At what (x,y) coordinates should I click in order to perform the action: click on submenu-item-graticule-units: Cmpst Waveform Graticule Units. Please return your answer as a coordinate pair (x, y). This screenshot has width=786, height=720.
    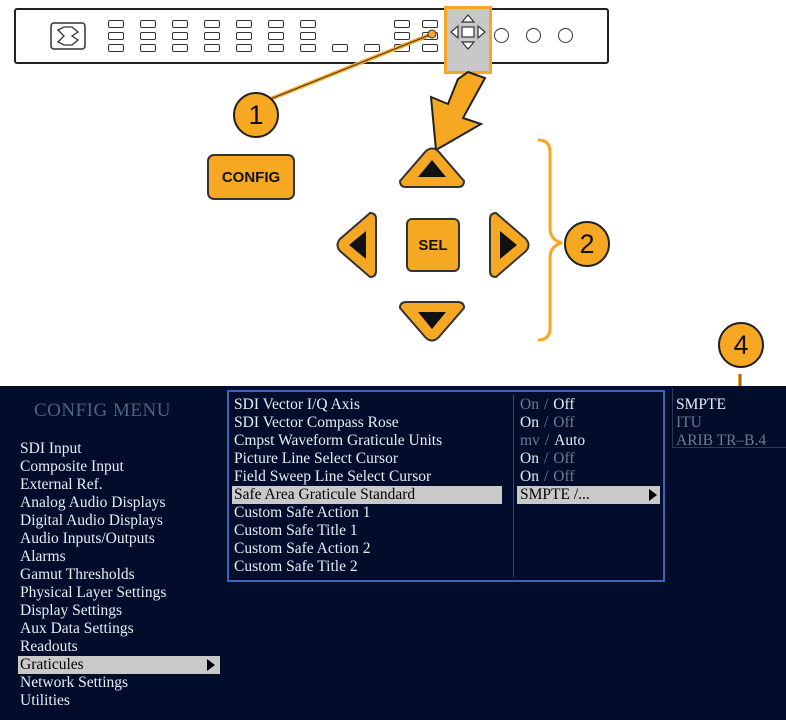
    Looking at the image, I should click on (338, 441).